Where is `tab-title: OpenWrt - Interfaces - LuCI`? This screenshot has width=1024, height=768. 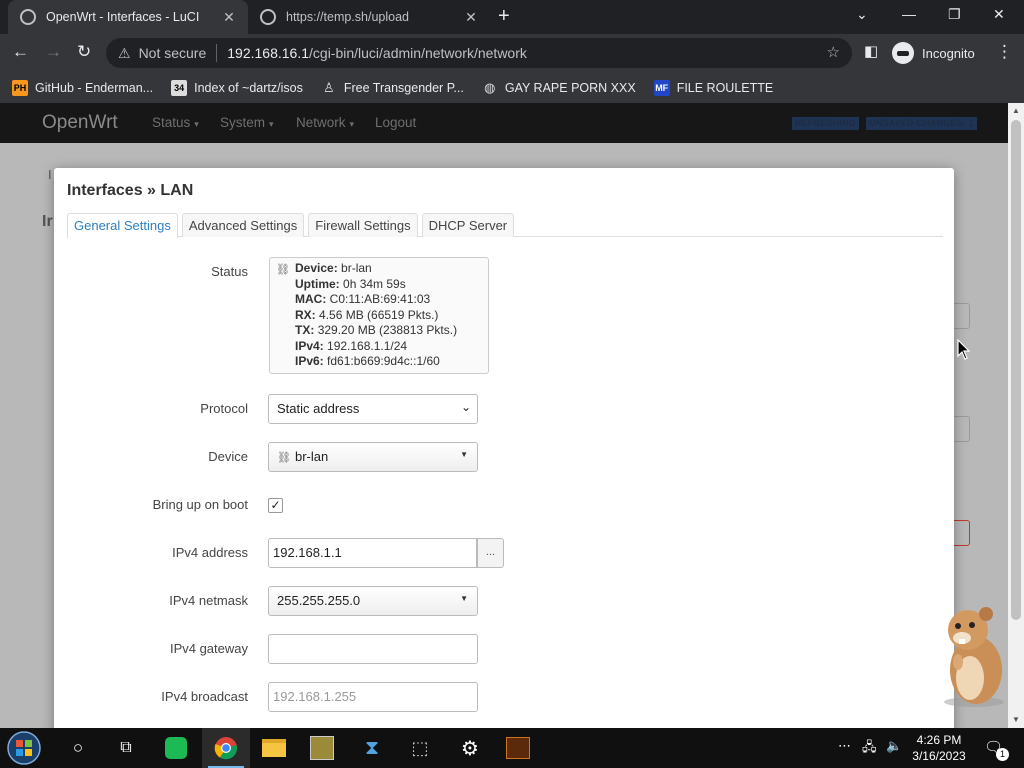
tab-title: OpenWrt - Interfaces - LuCI is located at coordinates (123, 17).